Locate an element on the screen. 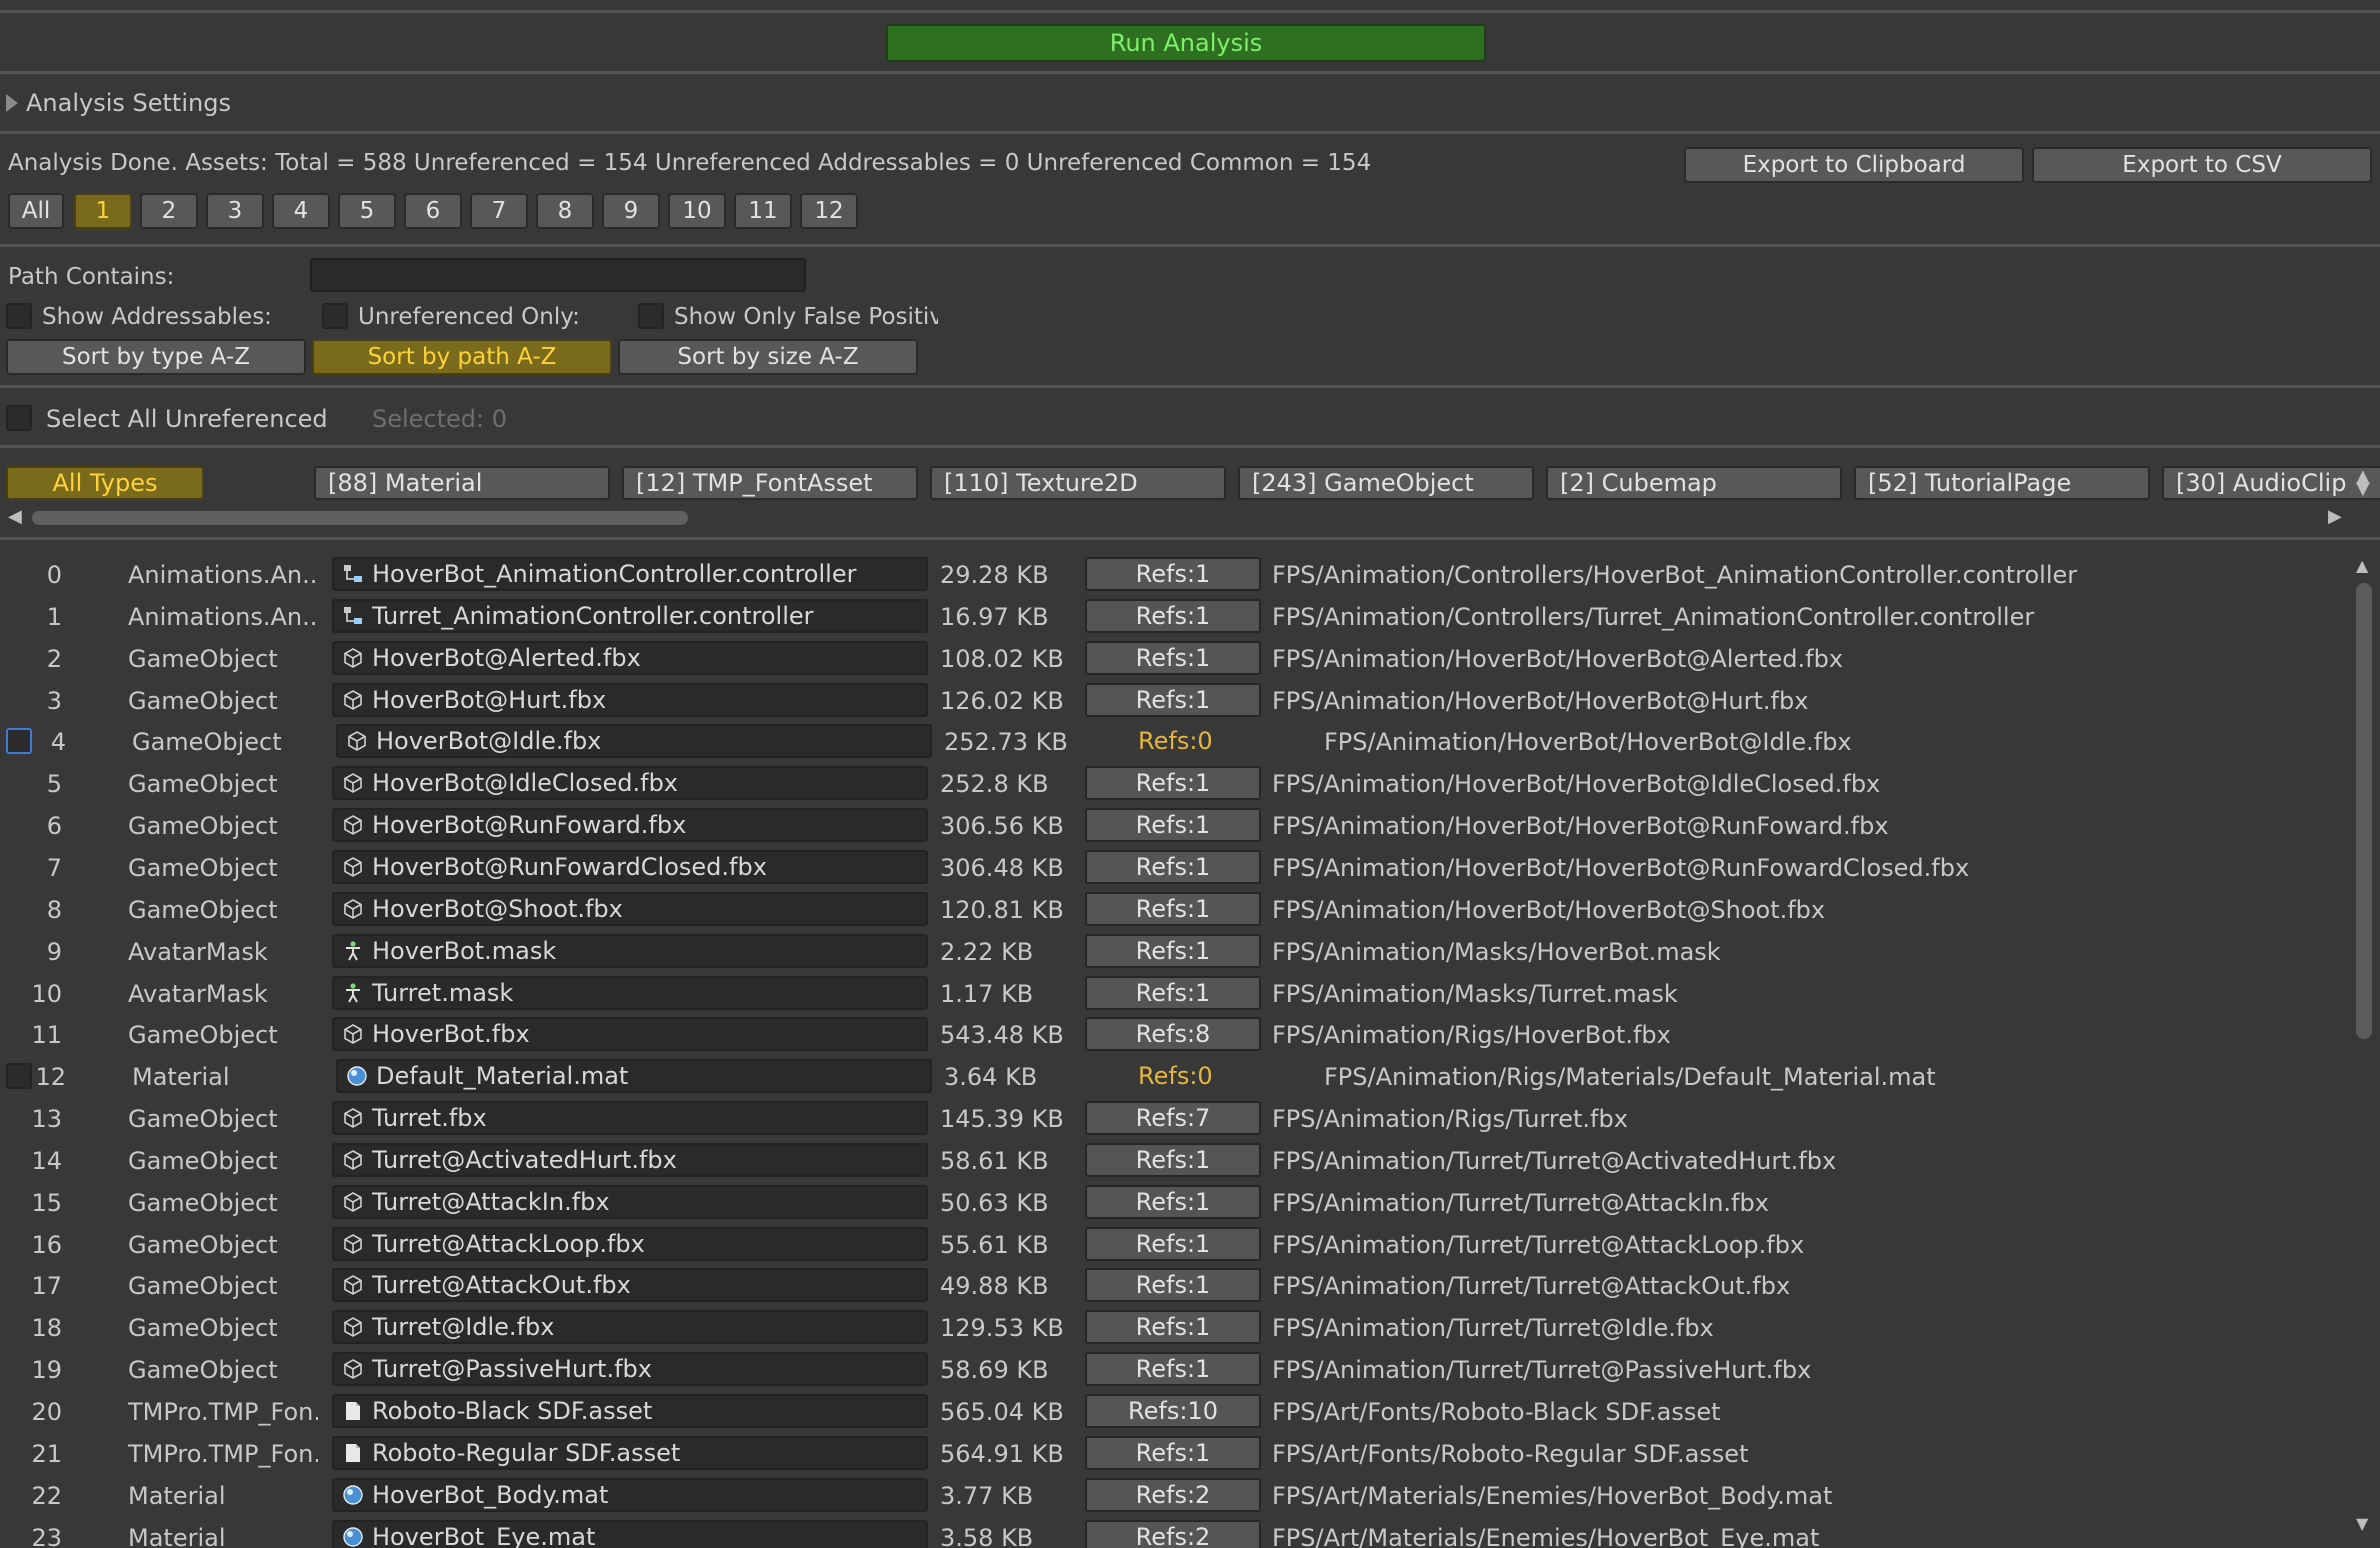 The image size is (2380, 1548). page-button-10: 10 is located at coordinates (697, 211).